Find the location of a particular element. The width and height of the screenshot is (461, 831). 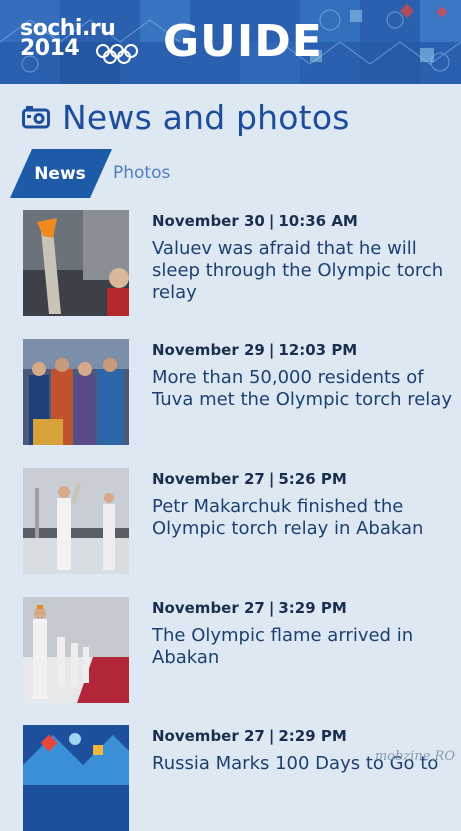

watermark: mobzine.RO is located at coordinates (414, 756).